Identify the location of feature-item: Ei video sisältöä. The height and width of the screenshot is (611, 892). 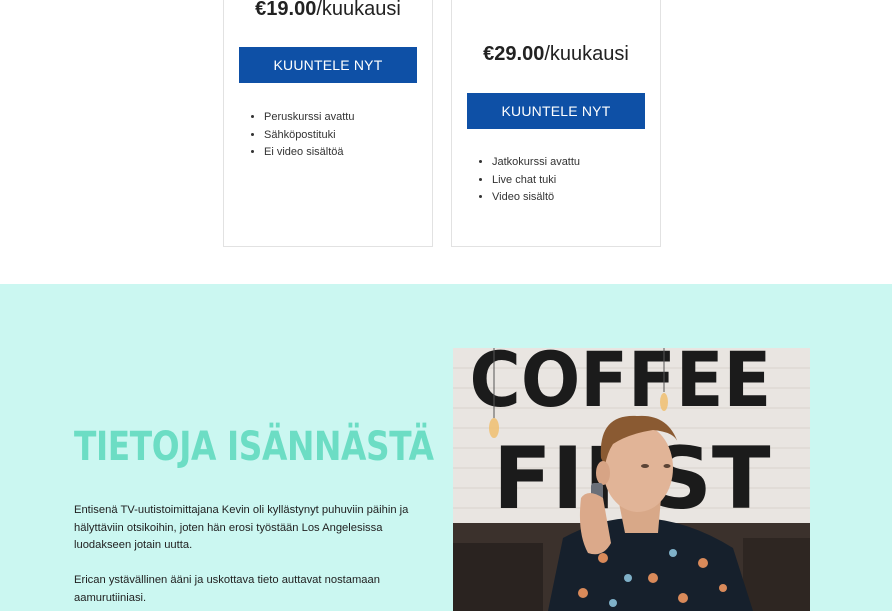
(309, 153).